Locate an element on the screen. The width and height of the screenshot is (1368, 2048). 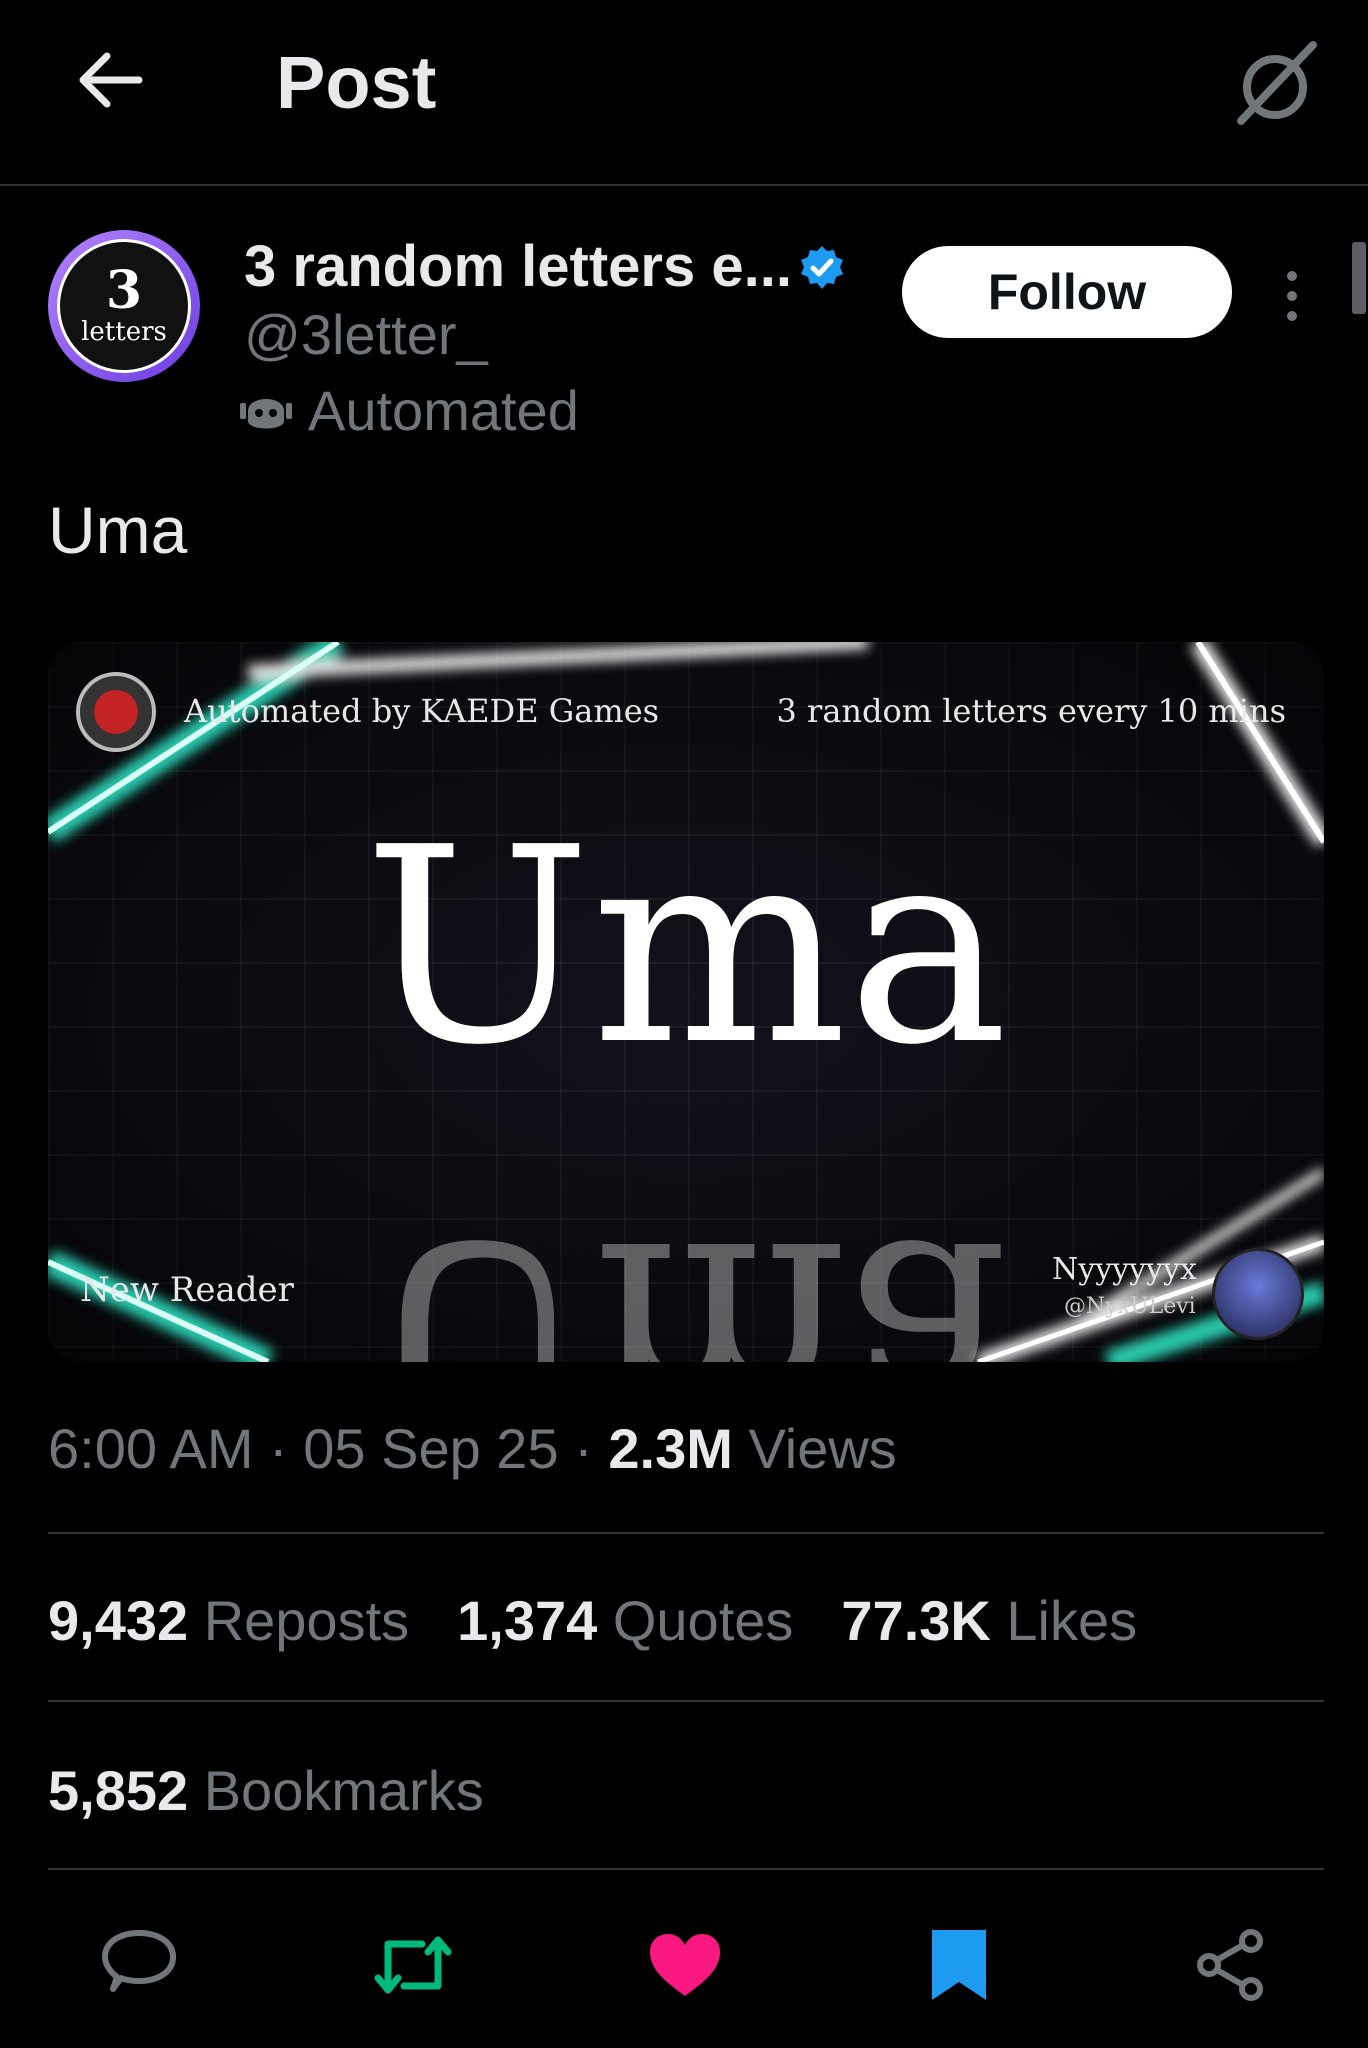
media-tagline-text: 3 random letters every 10 mins is located at coordinates (1031, 711).